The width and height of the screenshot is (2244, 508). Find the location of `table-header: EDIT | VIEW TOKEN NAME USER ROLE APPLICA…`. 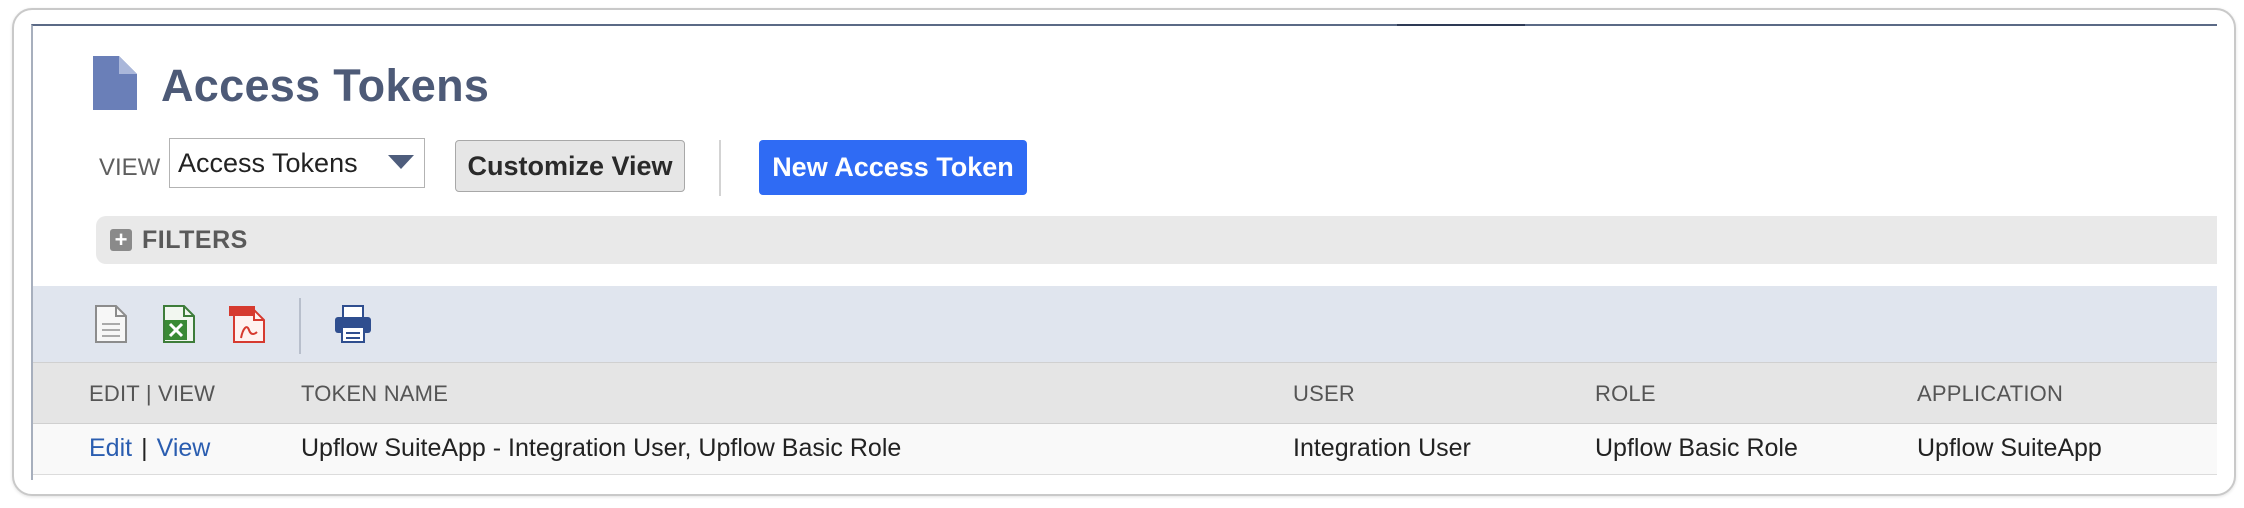

table-header: EDIT | VIEW TOKEN NAME USER ROLE APPLICA… is located at coordinates (1125, 393).